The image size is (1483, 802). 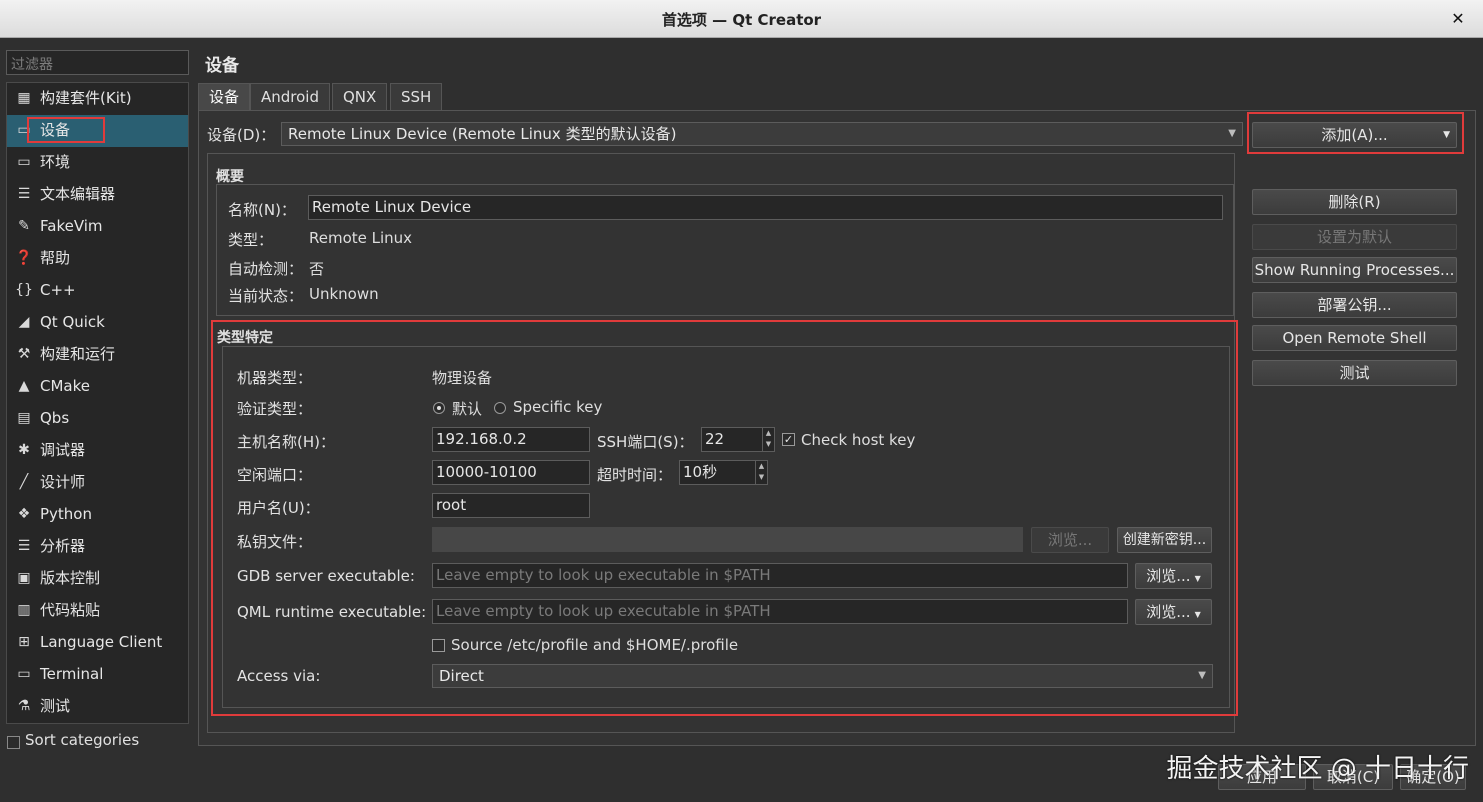 I want to click on access-label: Access via:, so click(x=279, y=676).